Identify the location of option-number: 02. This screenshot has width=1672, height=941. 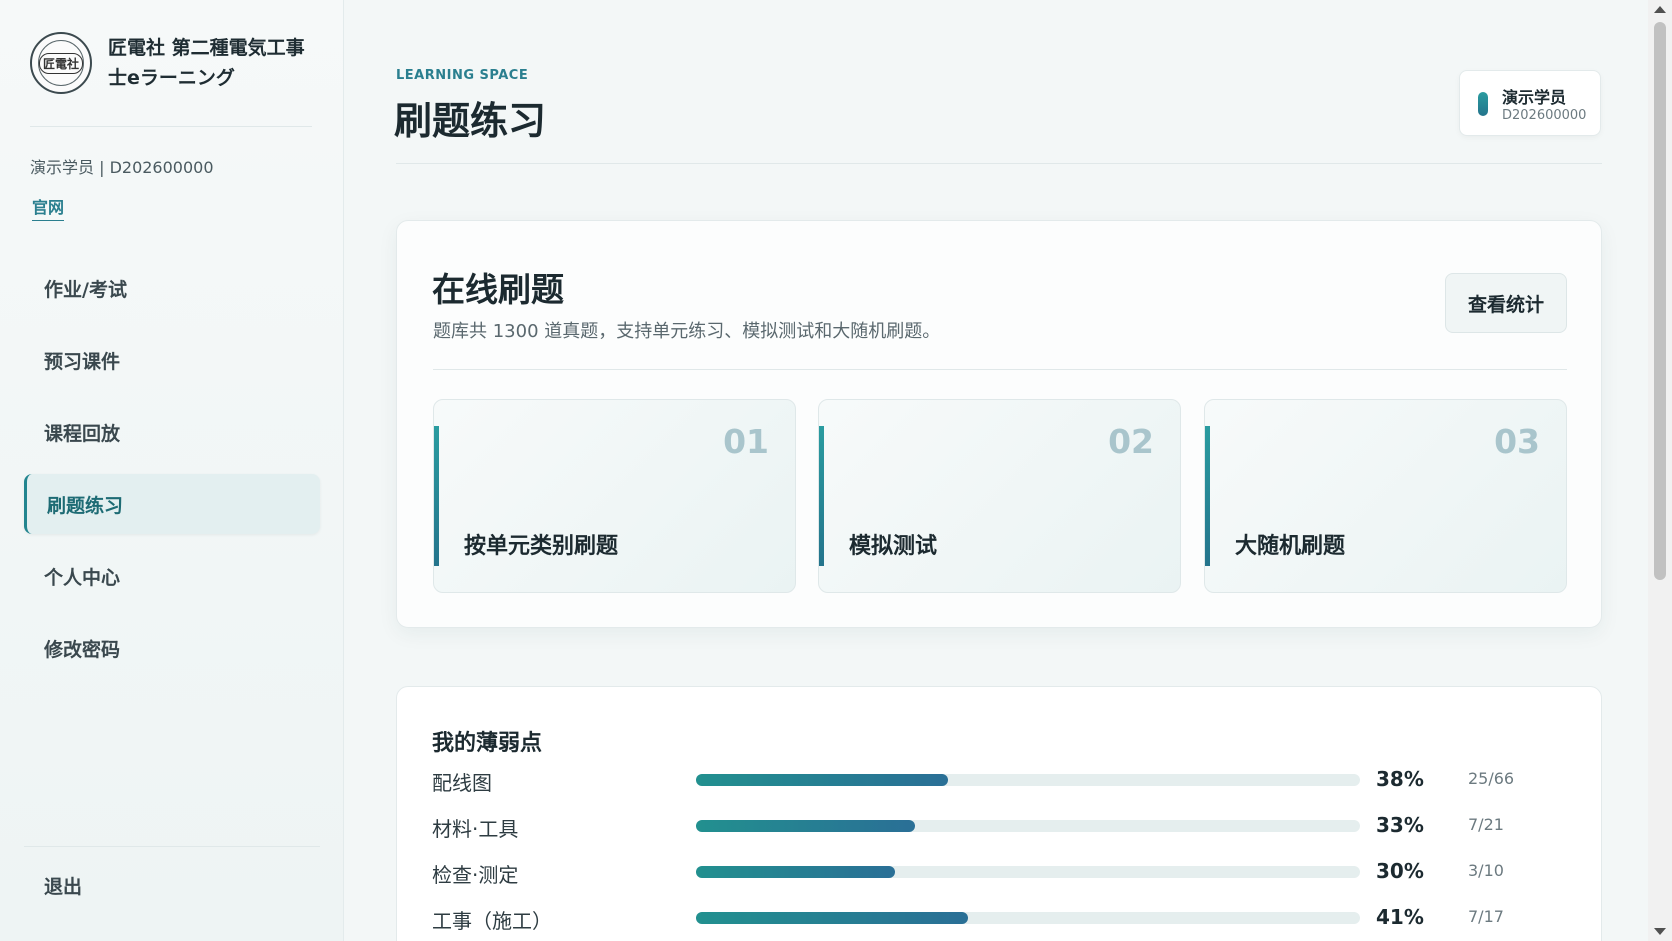
(1131, 441).